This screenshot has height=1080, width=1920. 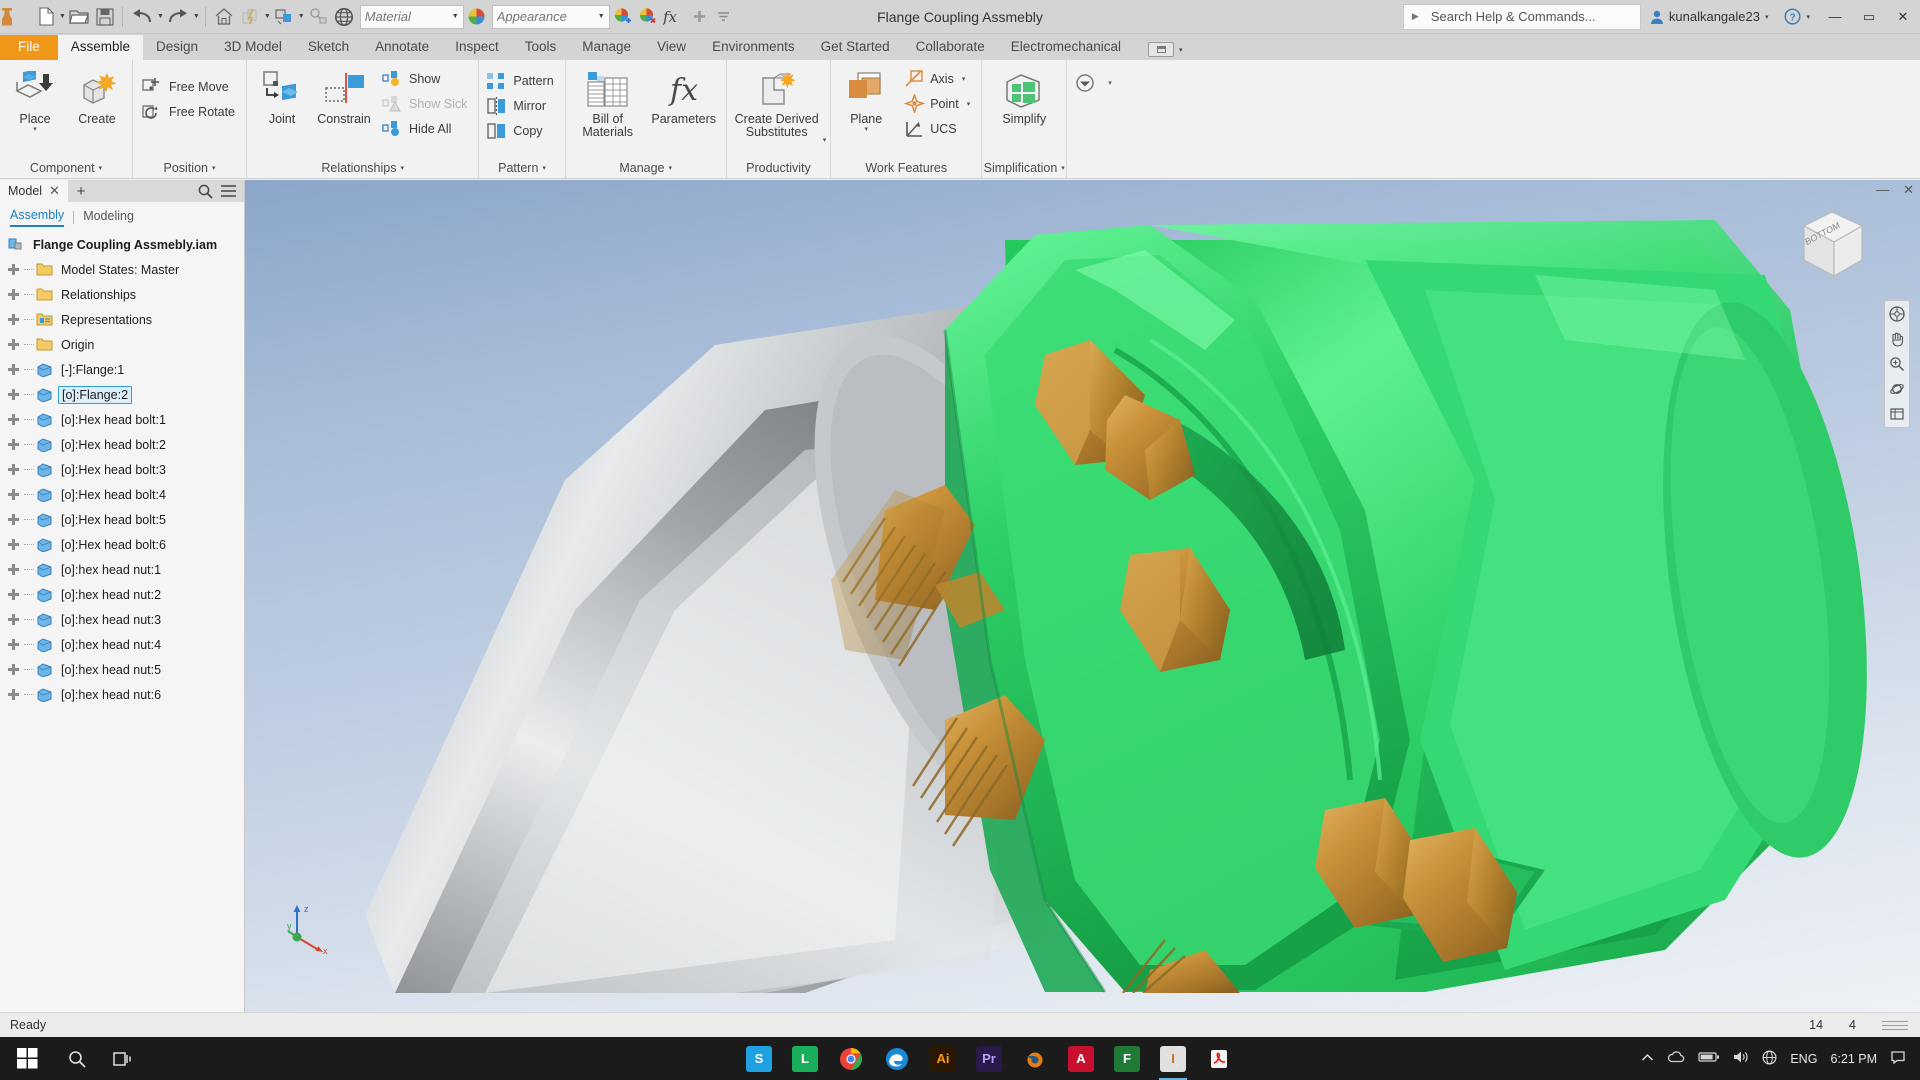 I want to click on browser-menu-icon, so click(x=228, y=191).